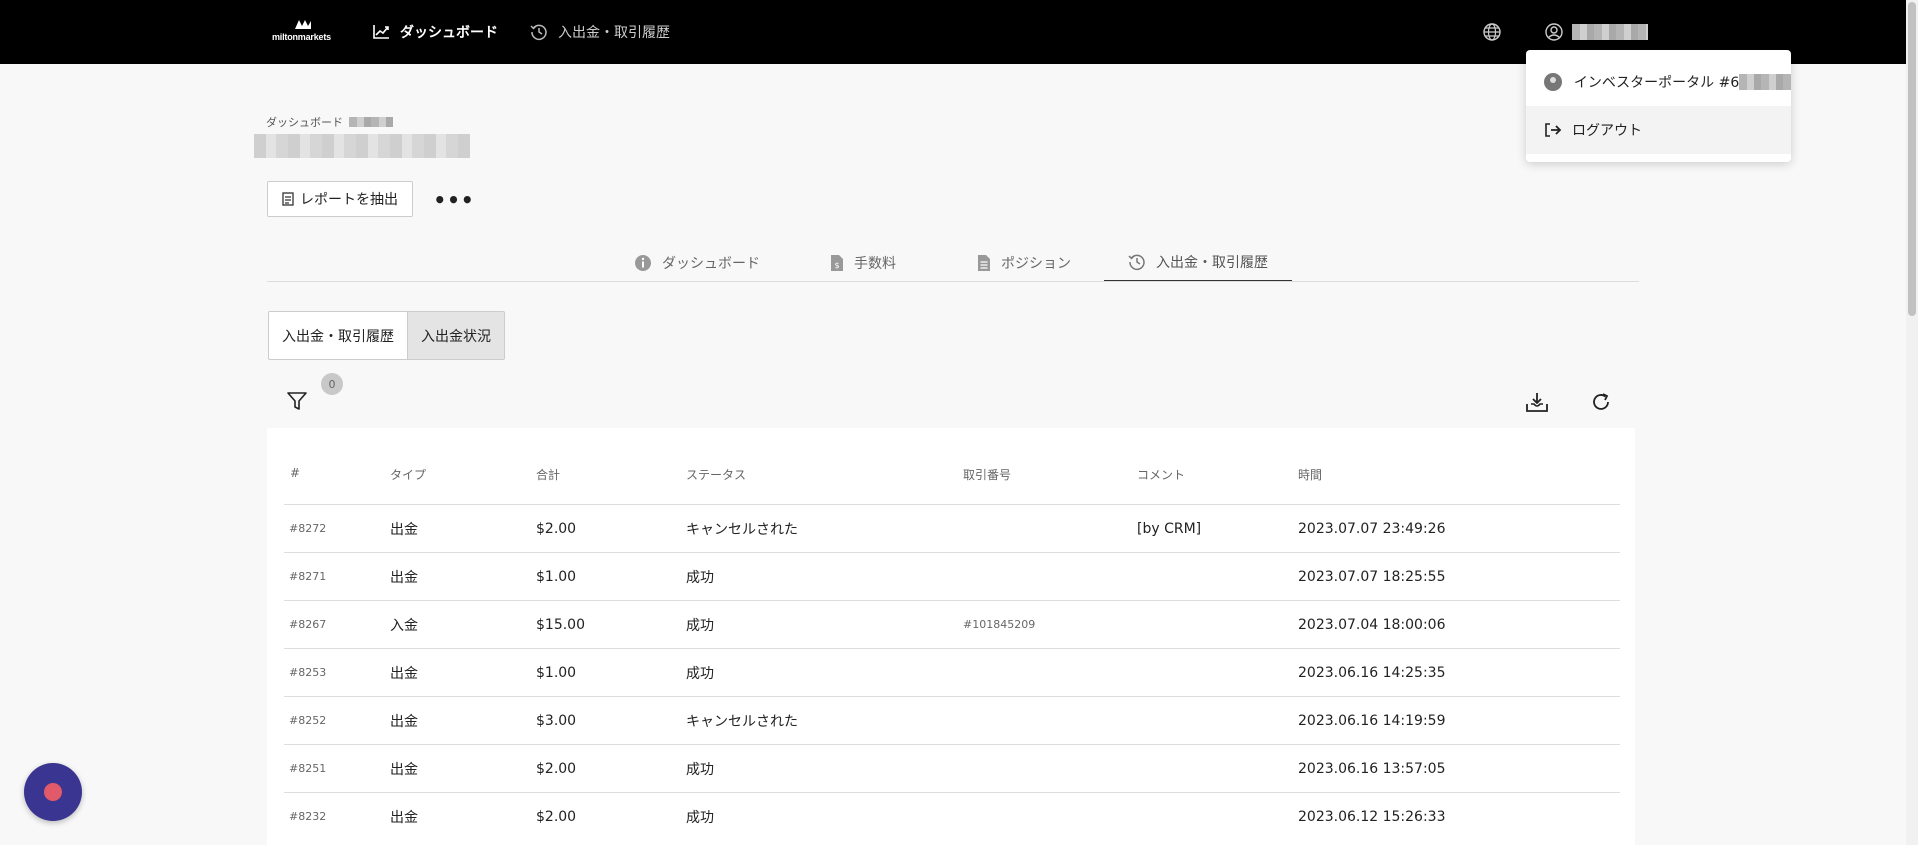 Image resolution: width=1918 pixels, height=845 pixels. What do you see at coordinates (1607, 131) in the screenshot?
I see `menu-item-logout-label: ログアウト` at bounding box center [1607, 131].